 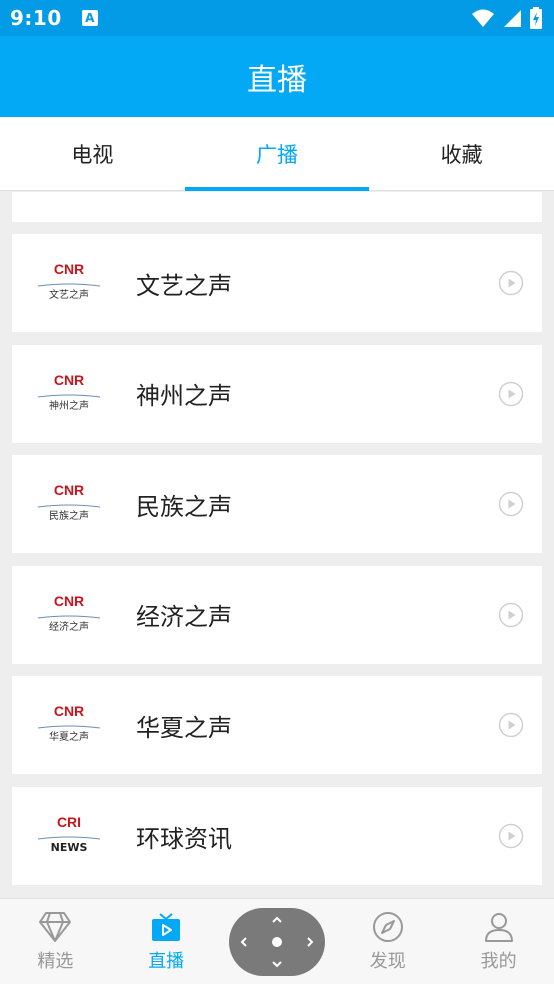 What do you see at coordinates (184, 727) in the screenshot?
I see `station-name: 华夏之声` at bounding box center [184, 727].